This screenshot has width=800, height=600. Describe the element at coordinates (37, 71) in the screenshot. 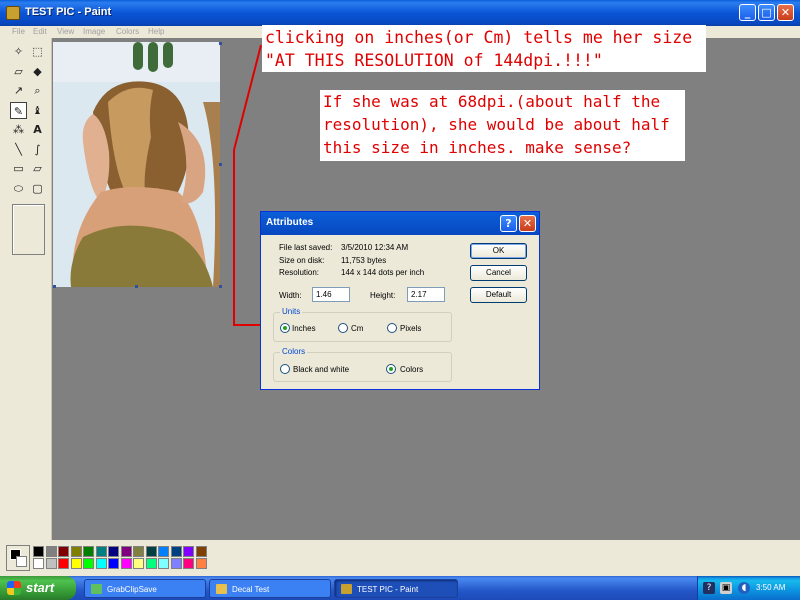

I see `fill-tool: ◆` at that location.